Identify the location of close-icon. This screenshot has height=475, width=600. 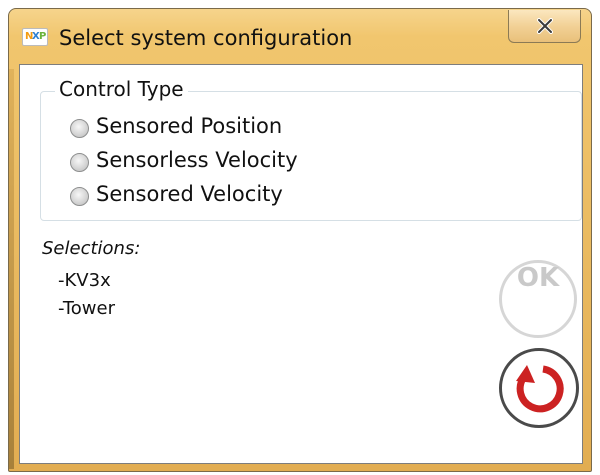
(545, 26).